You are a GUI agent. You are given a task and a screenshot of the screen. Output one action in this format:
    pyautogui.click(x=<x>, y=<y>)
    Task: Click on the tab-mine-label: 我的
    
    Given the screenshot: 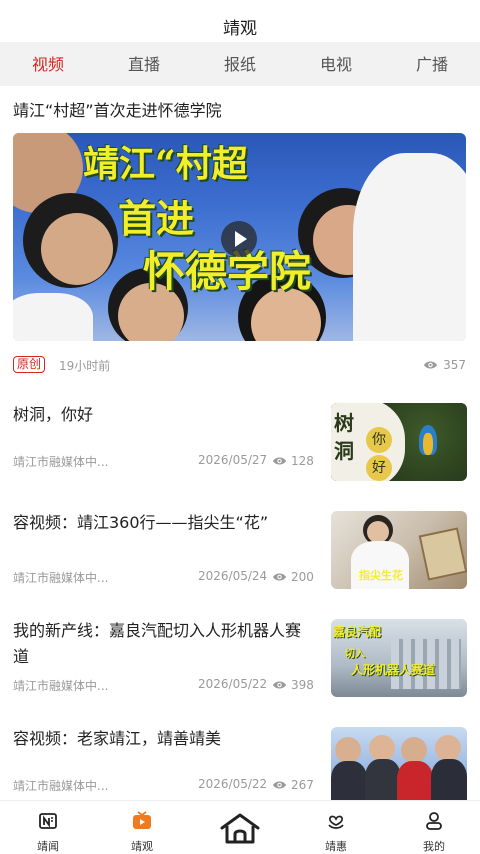 What is the action you would take?
    pyautogui.click(x=434, y=846)
    